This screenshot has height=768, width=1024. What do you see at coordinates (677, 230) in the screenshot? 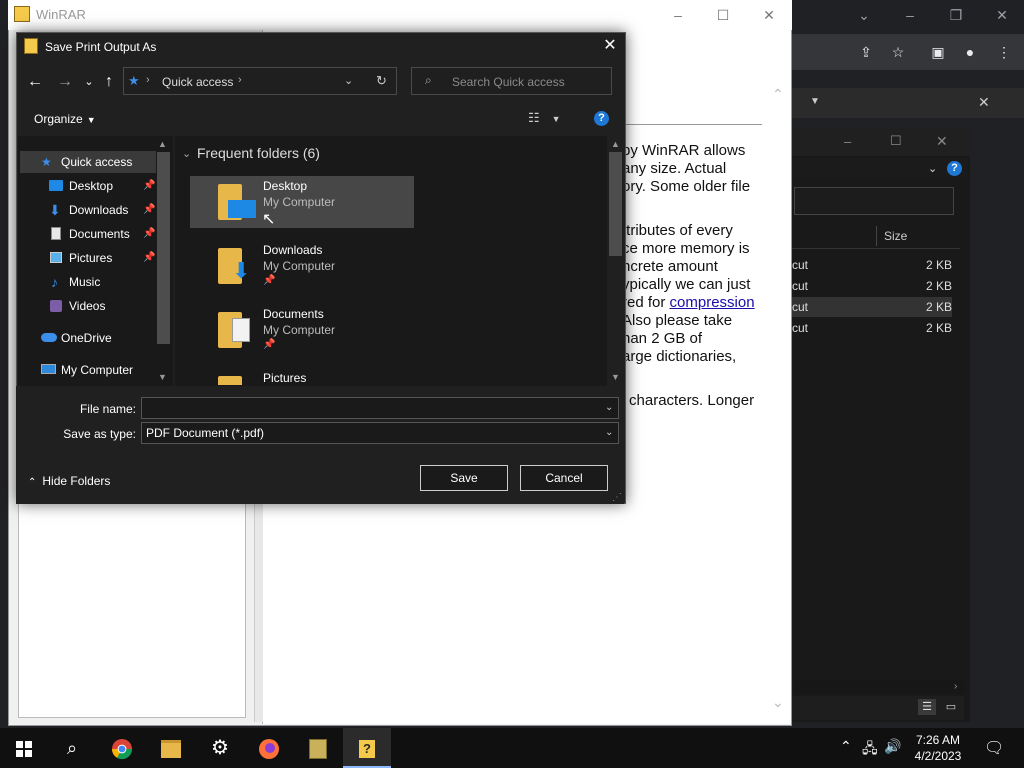
I see `help-text-line: ttributes of every` at bounding box center [677, 230].